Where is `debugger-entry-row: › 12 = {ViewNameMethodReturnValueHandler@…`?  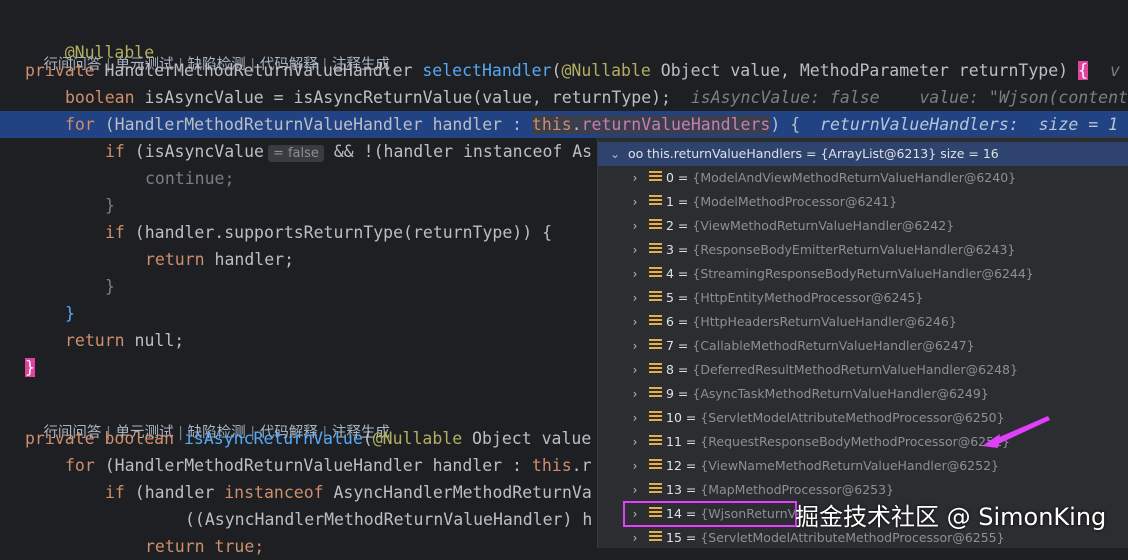
debugger-entry-row: › 12 = {ViewNameMethodReturnValueHandler@… is located at coordinates (863, 466).